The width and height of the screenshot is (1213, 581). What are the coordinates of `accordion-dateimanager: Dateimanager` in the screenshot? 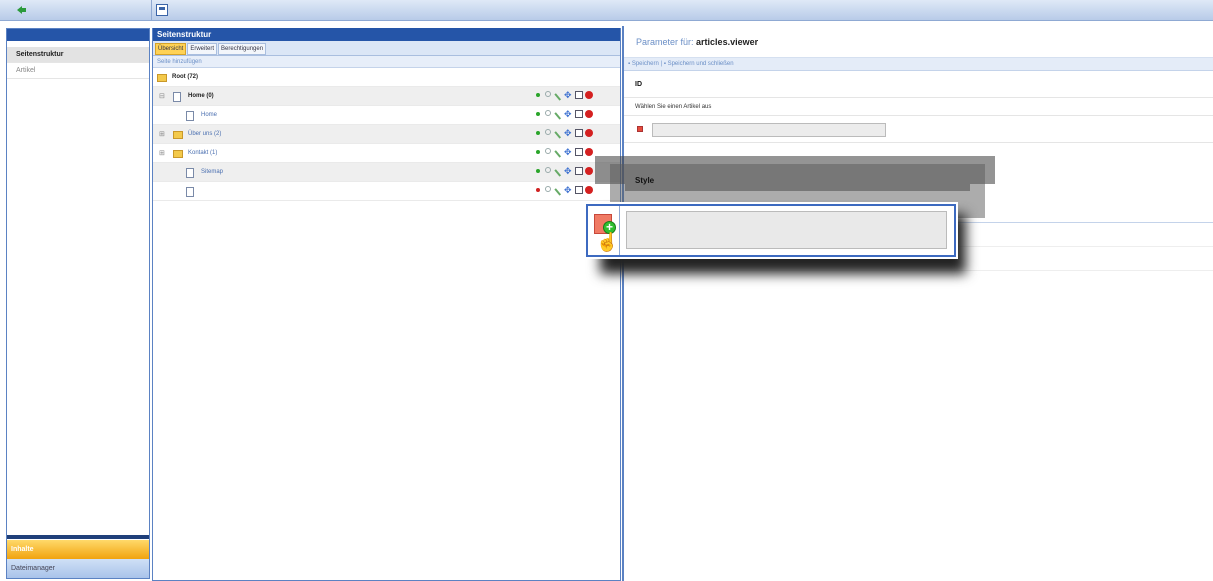 It's located at (78, 568).